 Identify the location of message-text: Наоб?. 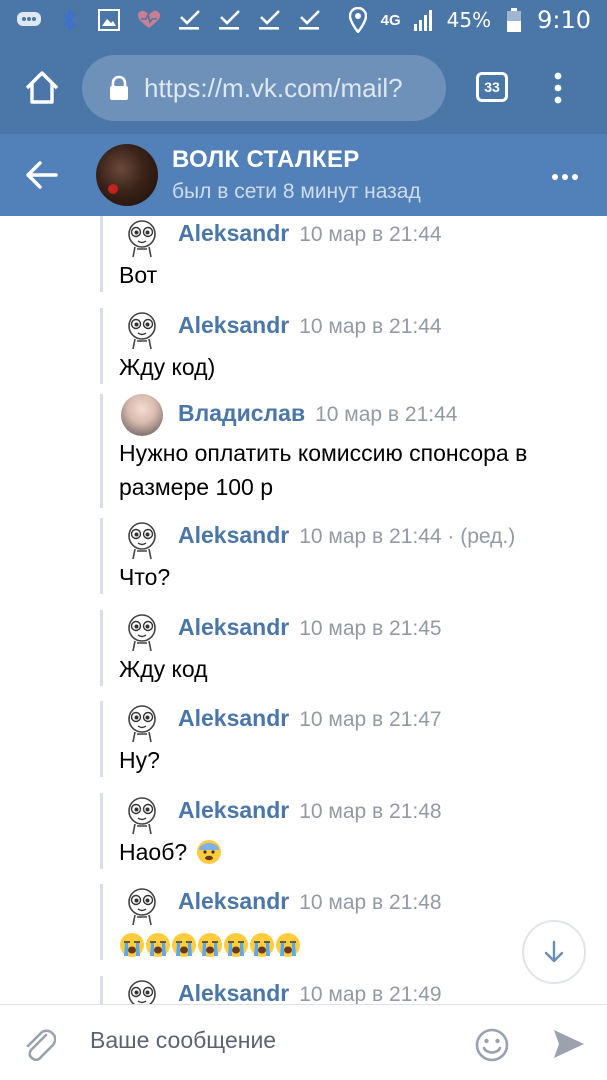
(359, 852).